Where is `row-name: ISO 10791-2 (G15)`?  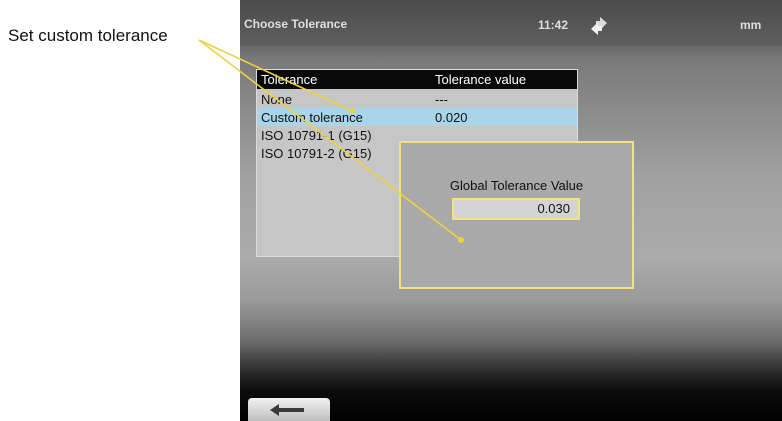
row-name: ISO 10791-2 (G15) is located at coordinates (316, 153).